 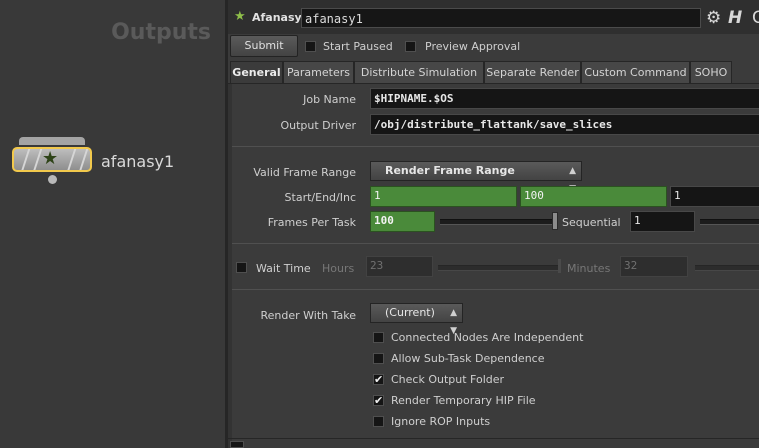 I want to click on submit-button: Submit, so click(x=264, y=46).